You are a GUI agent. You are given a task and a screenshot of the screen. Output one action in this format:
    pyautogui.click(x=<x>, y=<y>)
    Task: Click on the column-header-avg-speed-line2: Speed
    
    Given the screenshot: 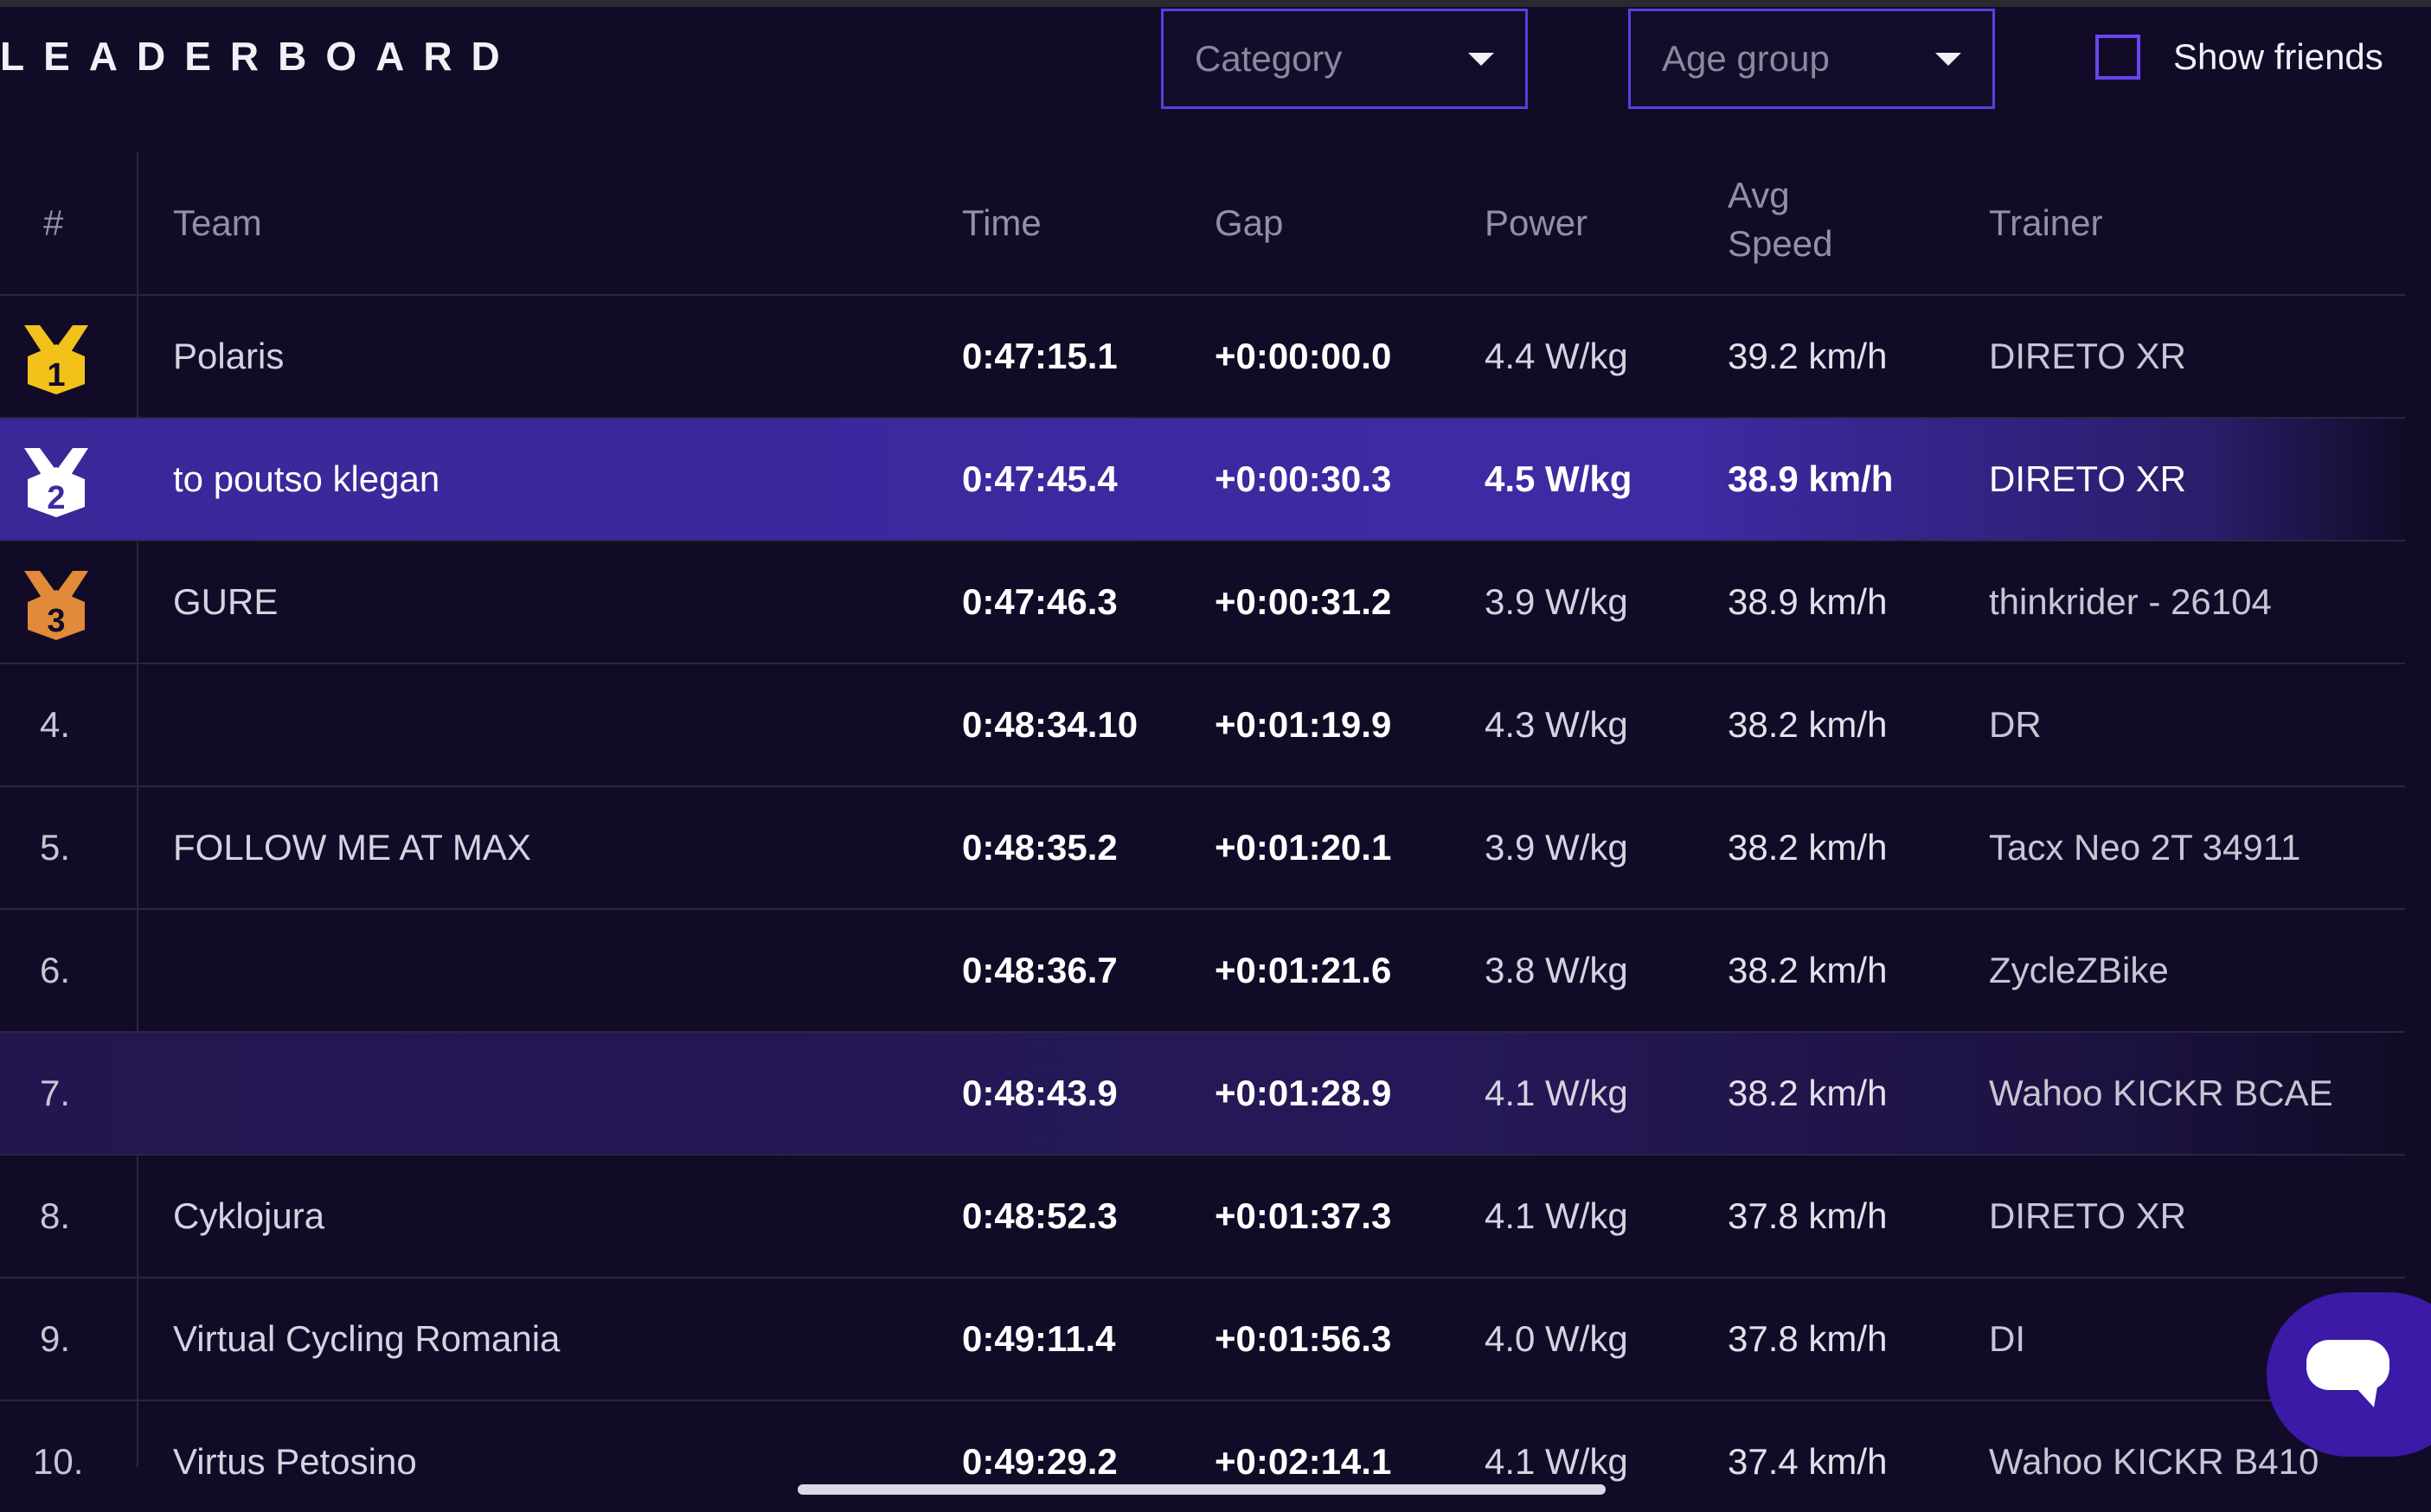 What is the action you would take?
    pyautogui.click(x=1780, y=243)
    